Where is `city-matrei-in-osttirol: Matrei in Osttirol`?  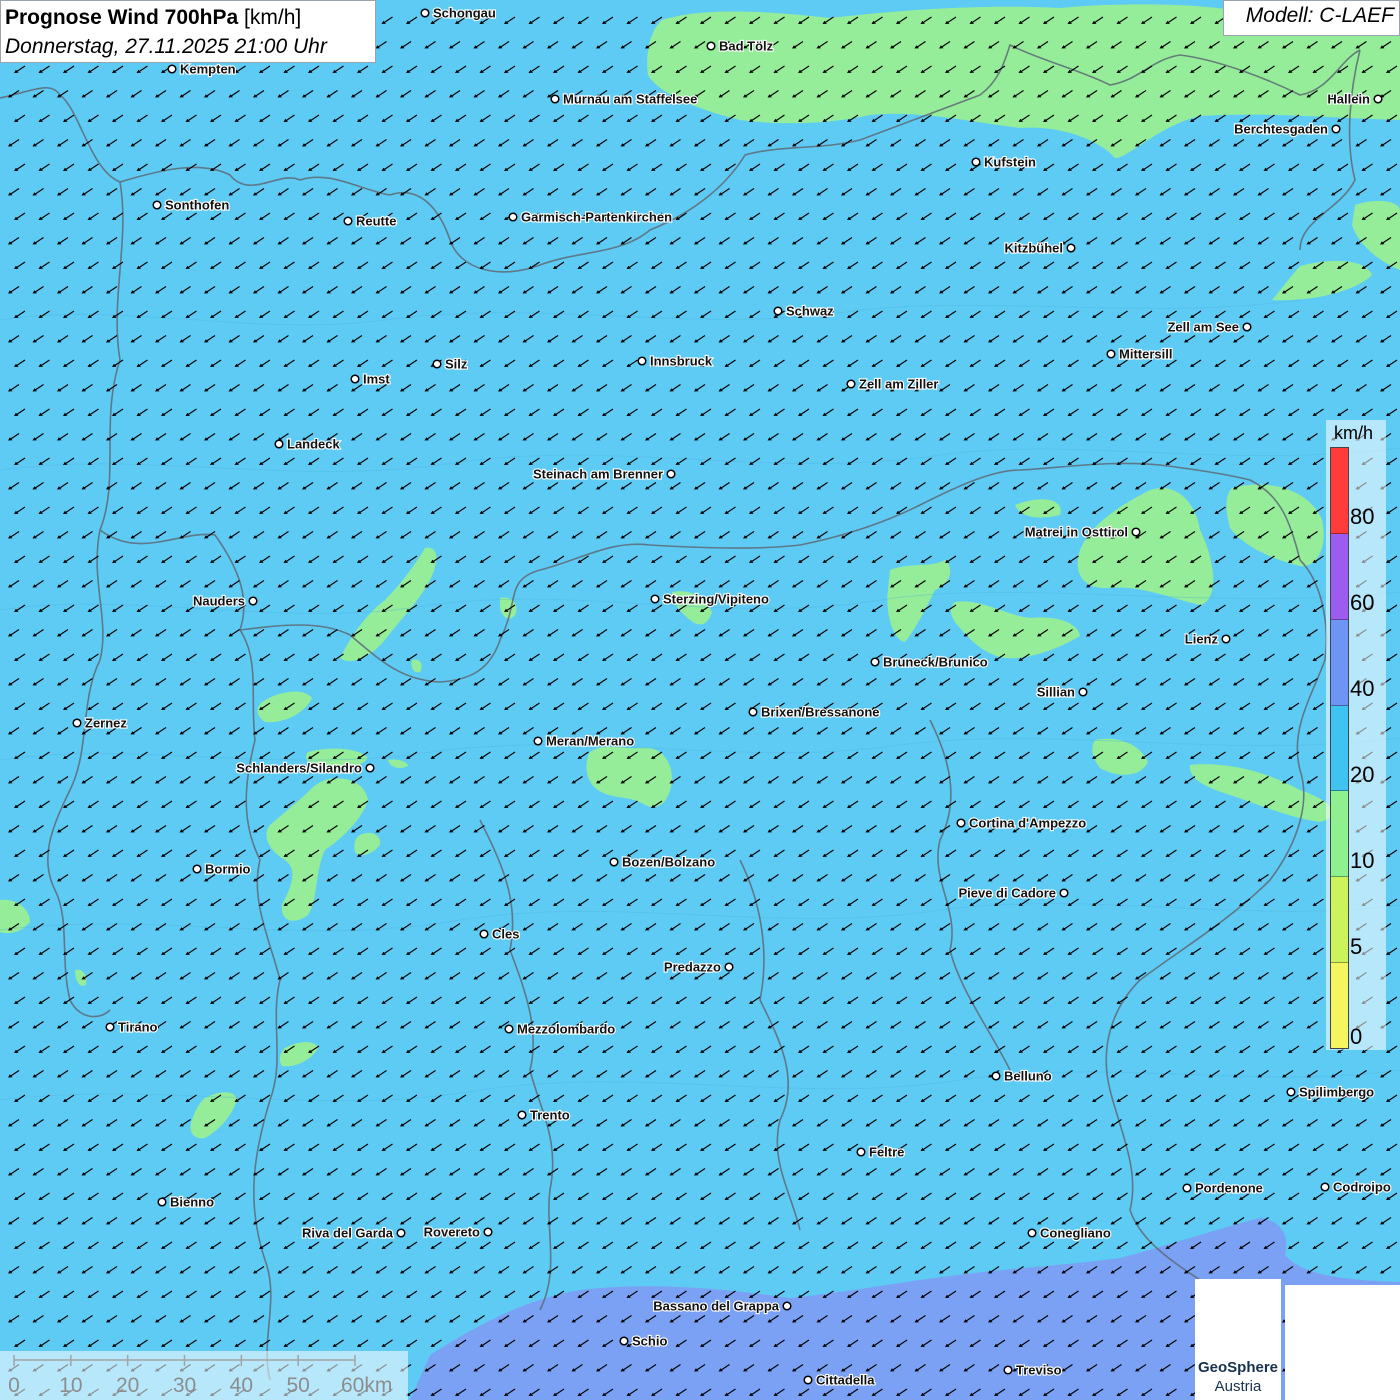
city-matrei-in-osttirol: Matrei in Osttirol is located at coordinates (1082, 532).